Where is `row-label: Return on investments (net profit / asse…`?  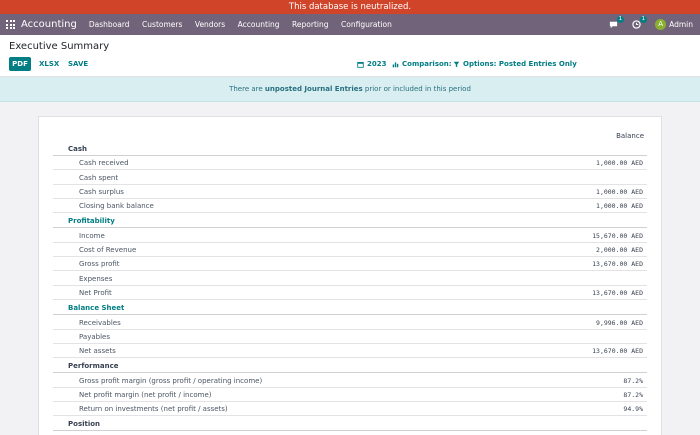 row-label: Return on investments (net profit / asse… is located at coordinates (153, 409).